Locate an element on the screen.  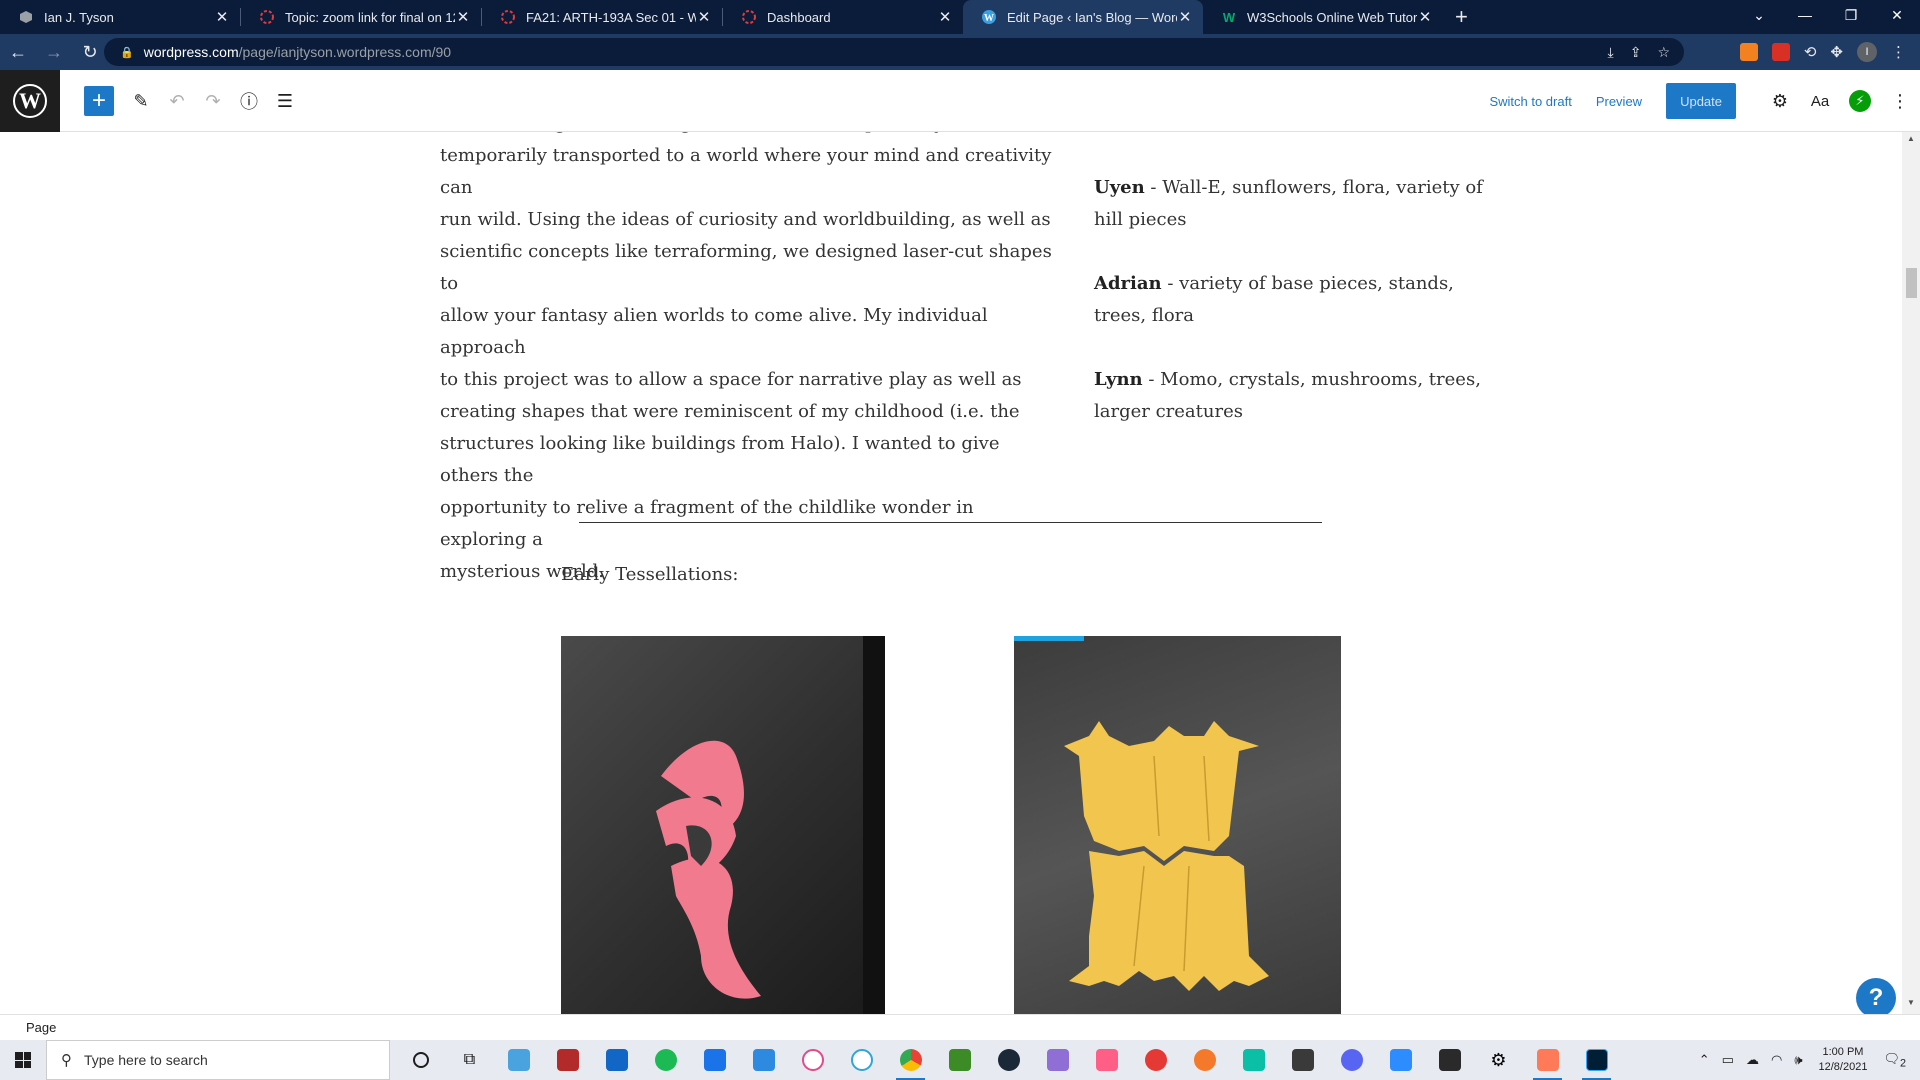
minimize-button: — is located at coordinates (1805, 15).